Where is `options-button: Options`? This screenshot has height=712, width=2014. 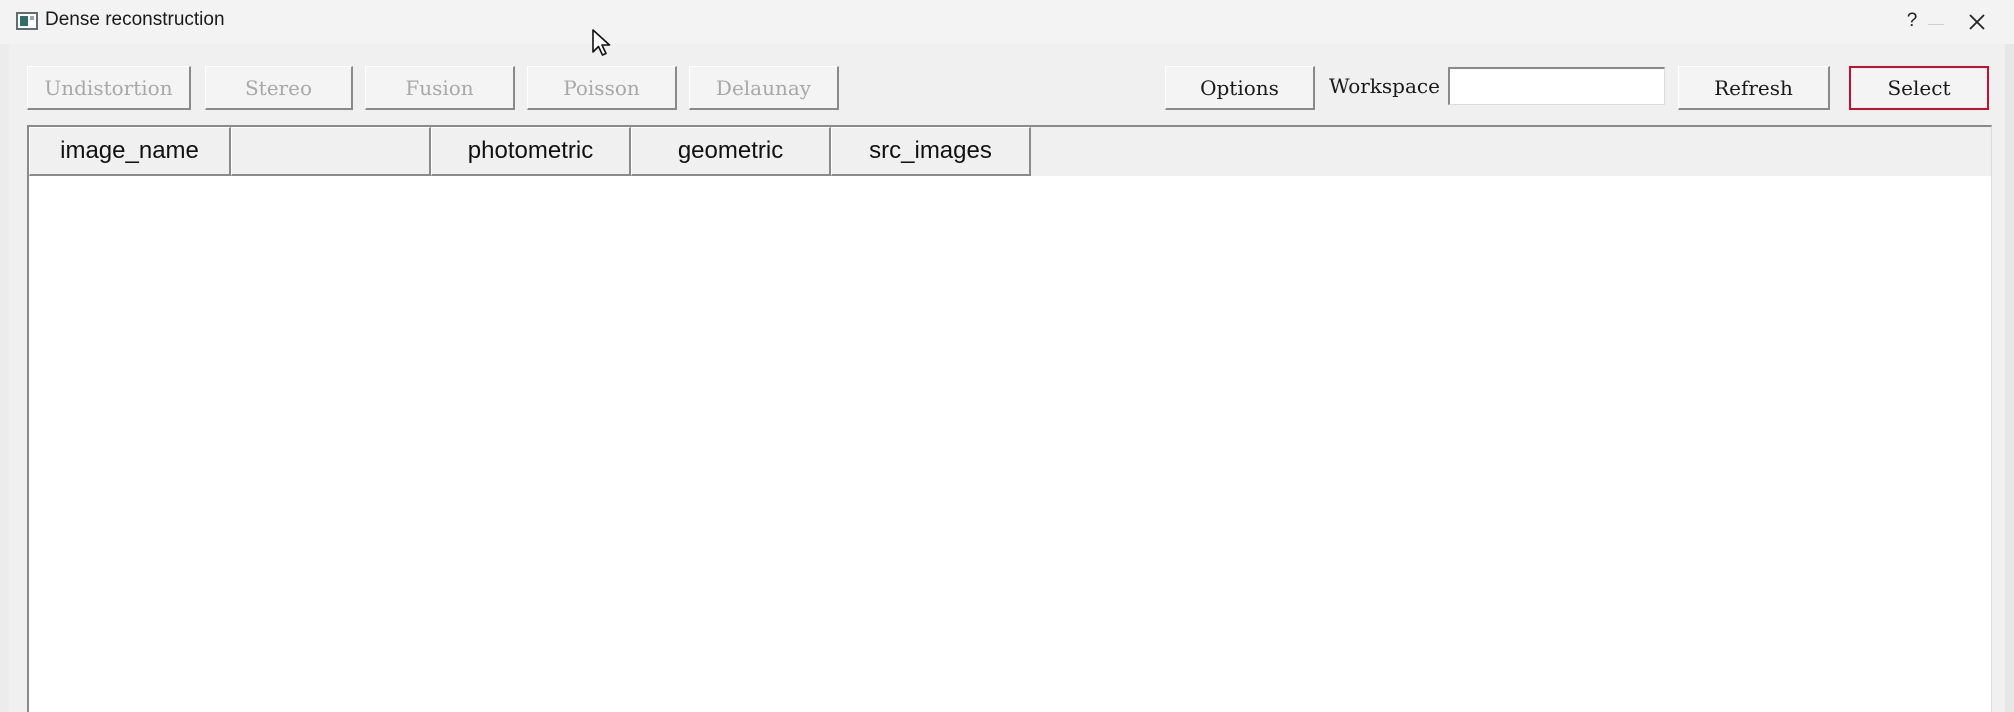 options-button: Options is located at coordinates (1240, 88).